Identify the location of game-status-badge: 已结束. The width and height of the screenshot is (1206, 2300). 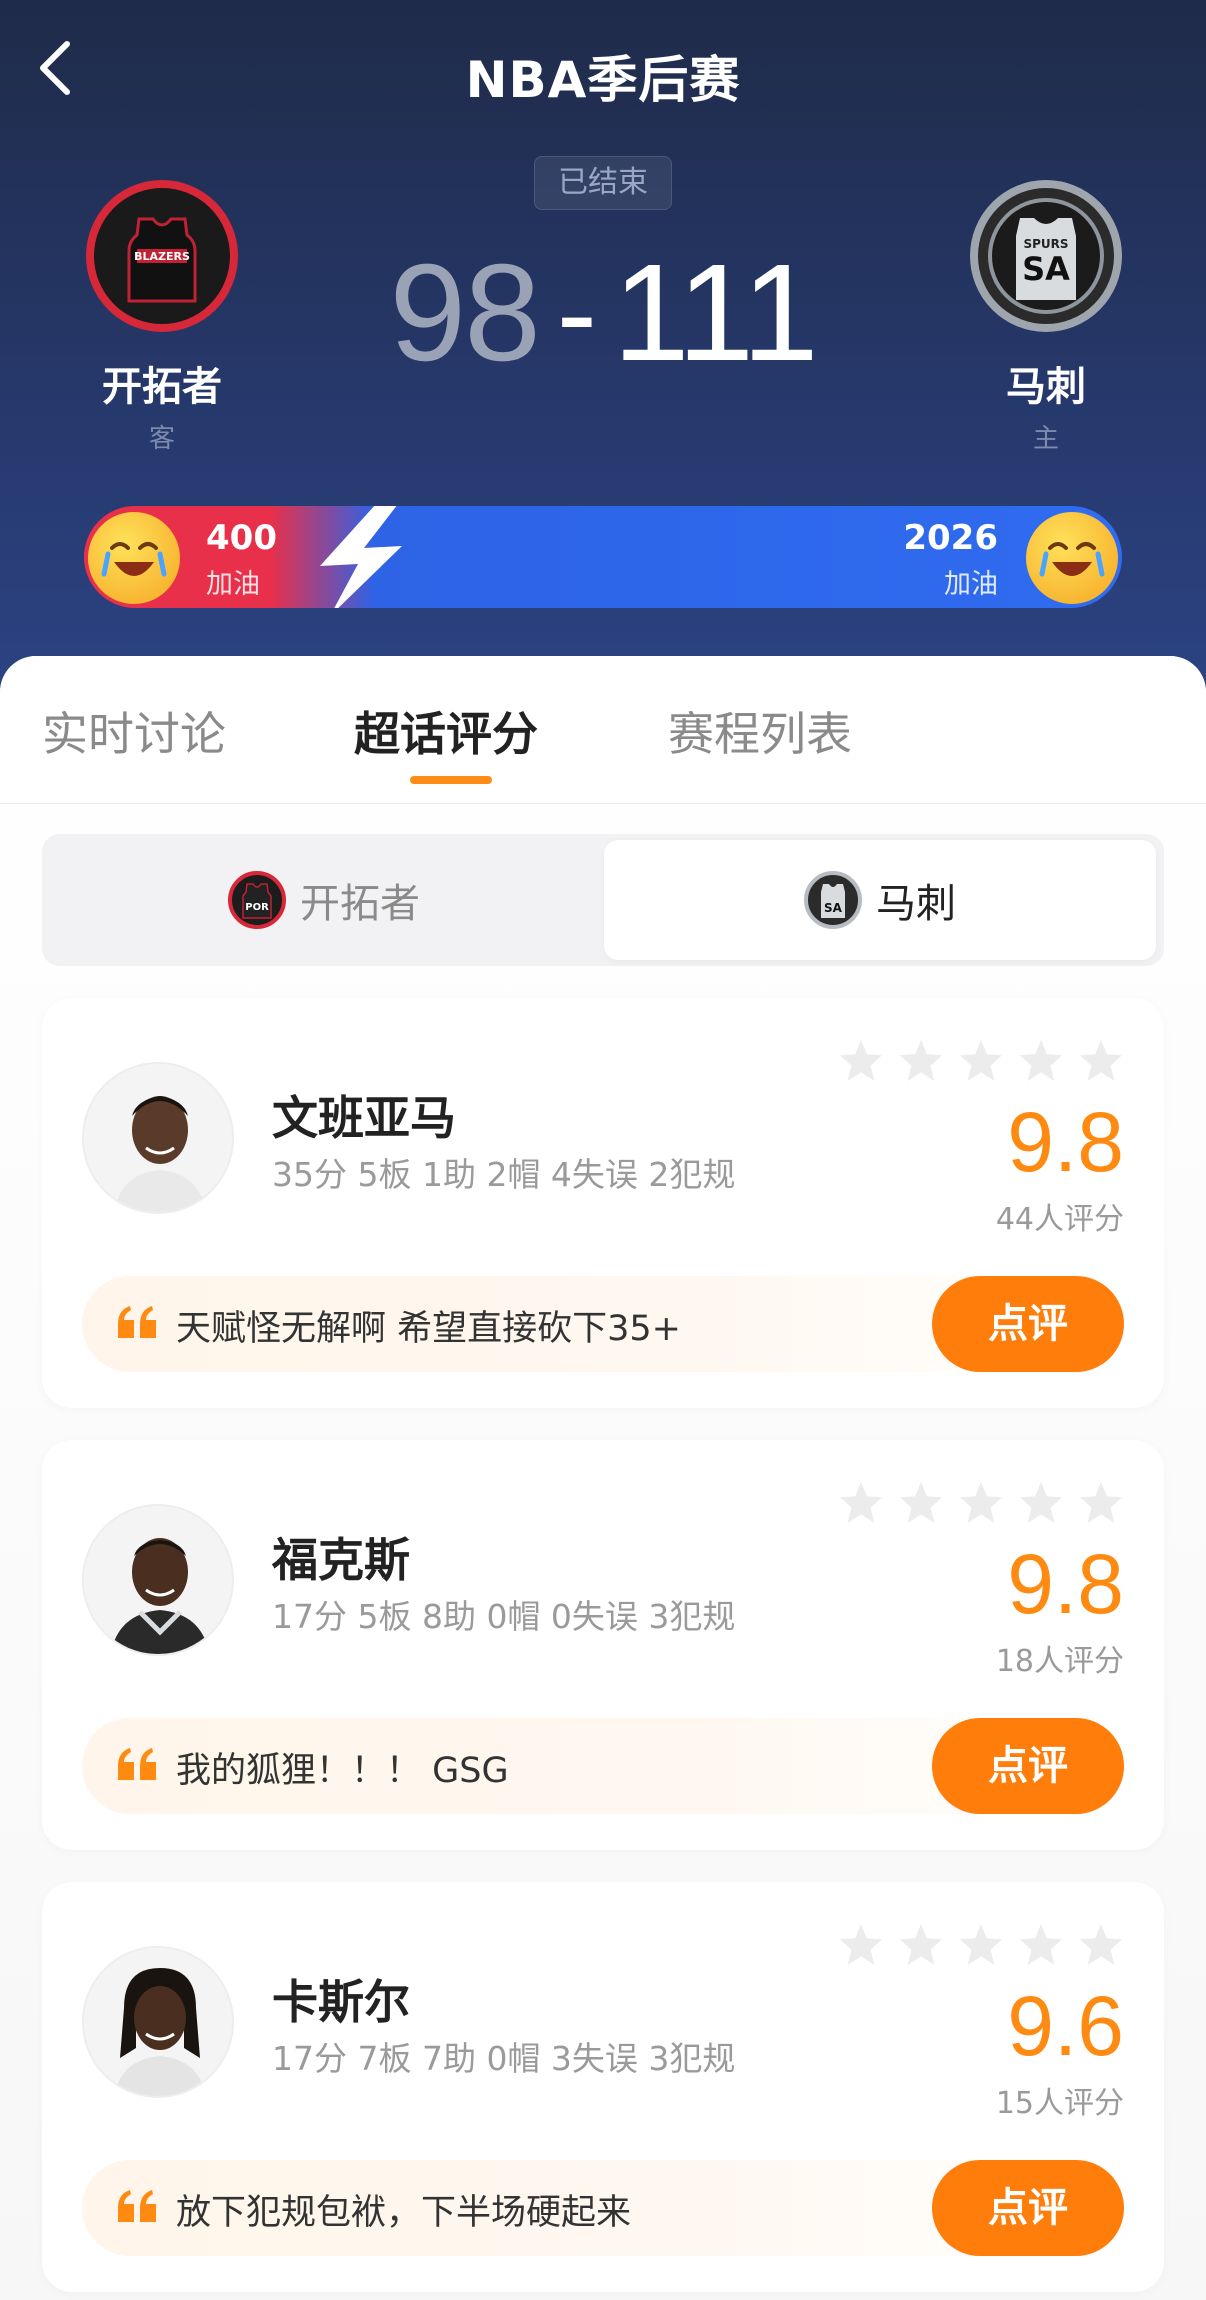
(603, 183).